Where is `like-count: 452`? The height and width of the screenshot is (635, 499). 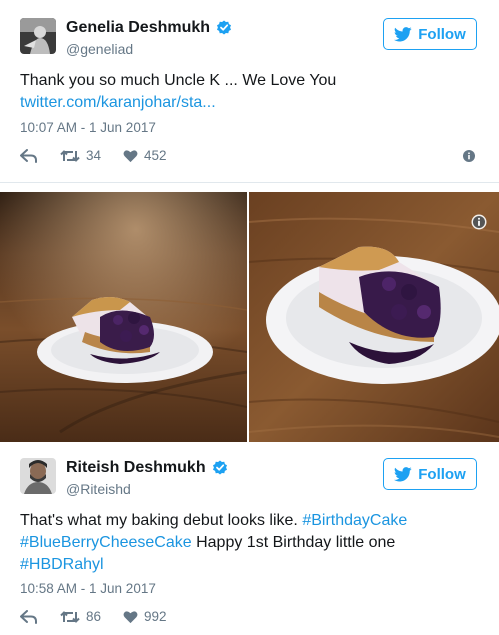
like-count: 452 is located at coordinates (155, 155).